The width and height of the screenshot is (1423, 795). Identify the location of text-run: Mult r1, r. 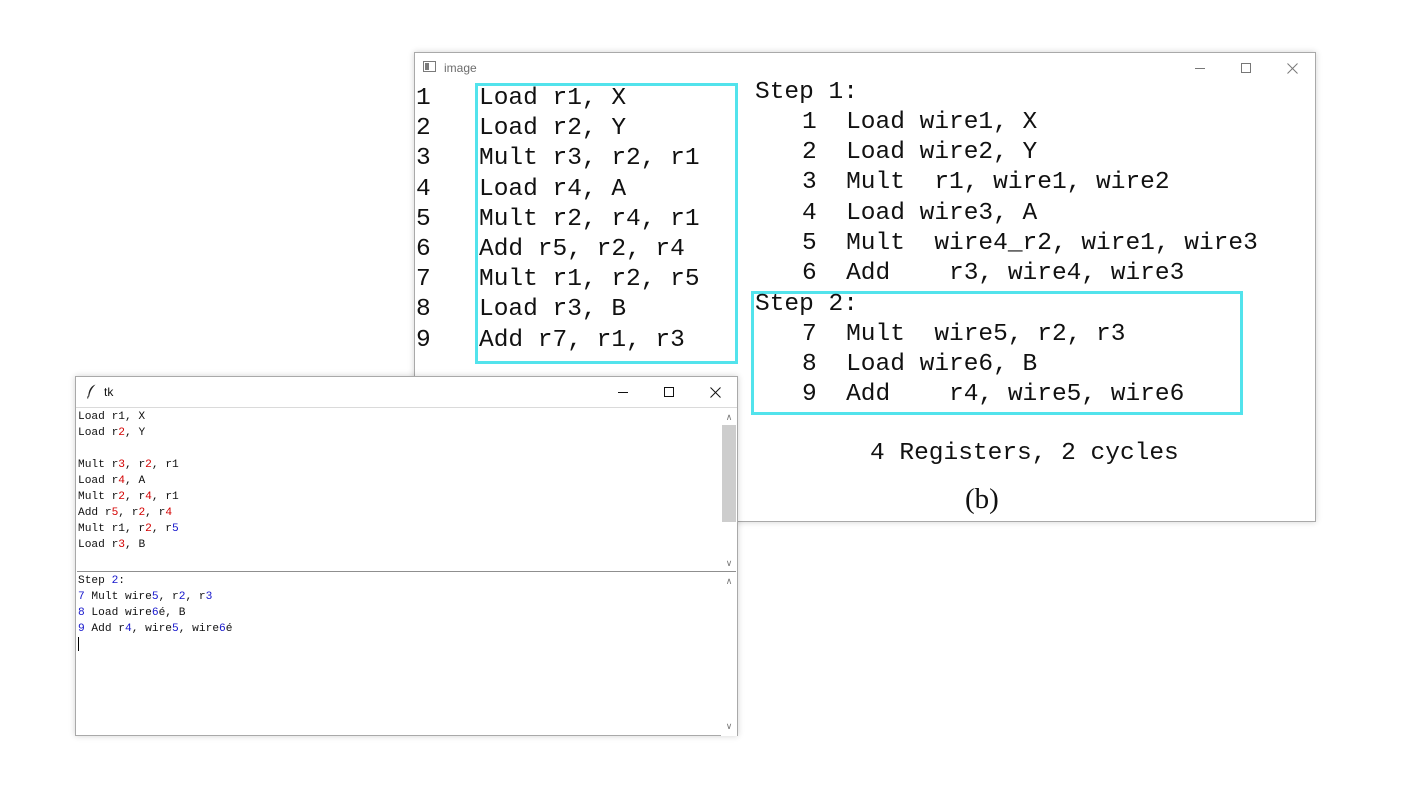
(112, 529).